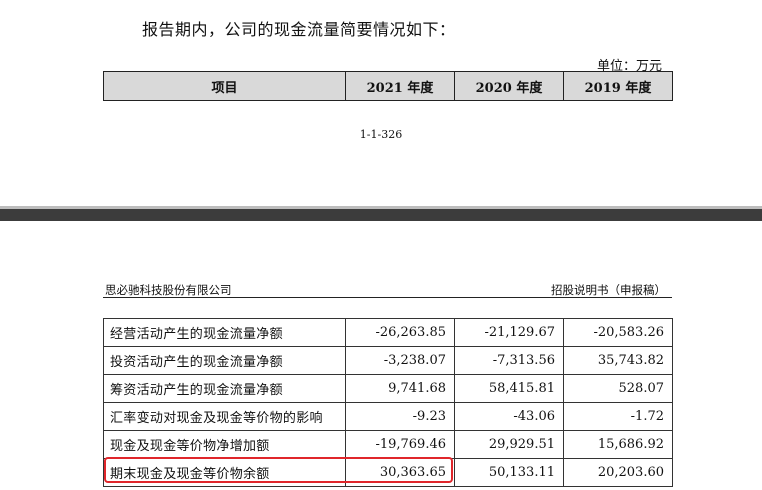 This screenshot has width=762, height=490. I want to click on value-2021: -3,238.07, so click(400, 360).